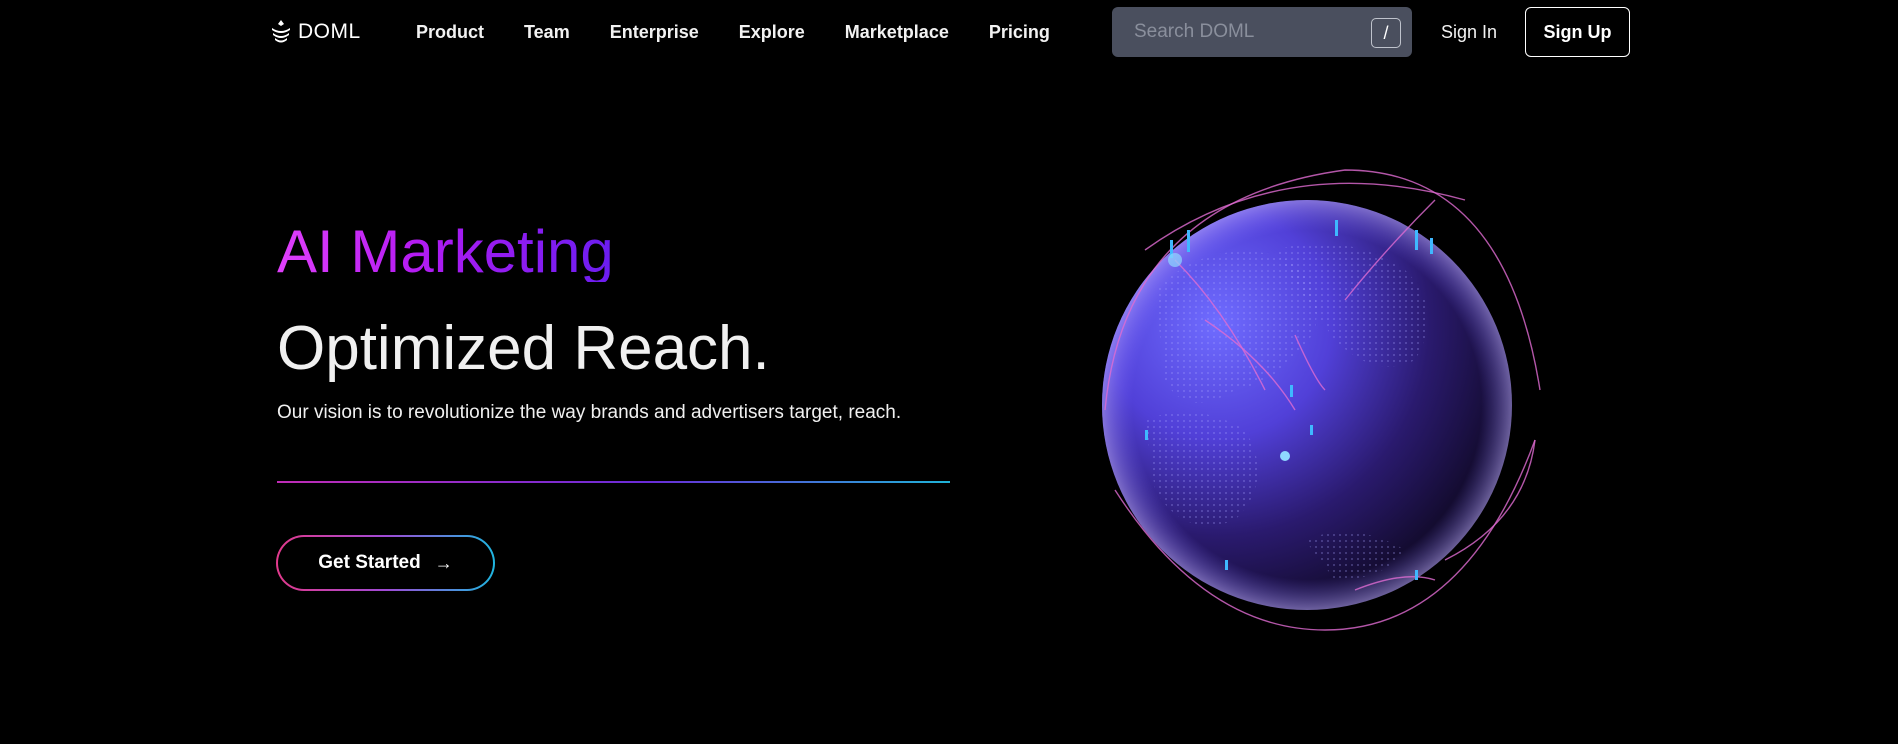  I want to click on search-box: /, so click(1262, 32).